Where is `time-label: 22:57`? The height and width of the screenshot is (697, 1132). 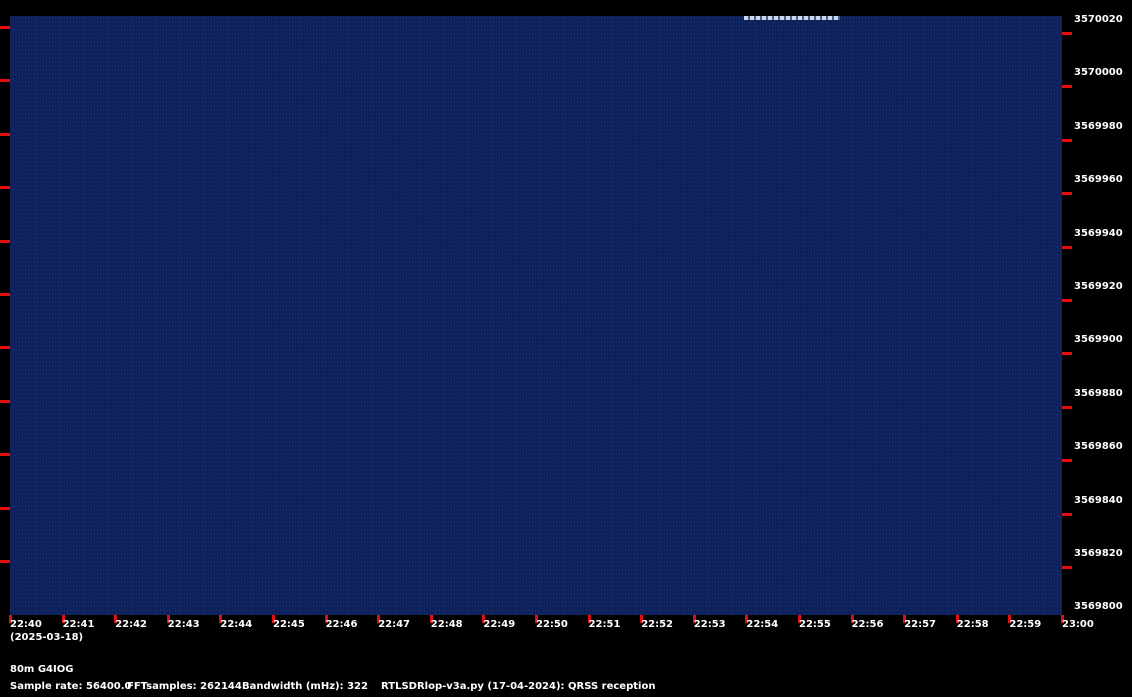 time-label: 22:57 is located at coordinates (920, 624).